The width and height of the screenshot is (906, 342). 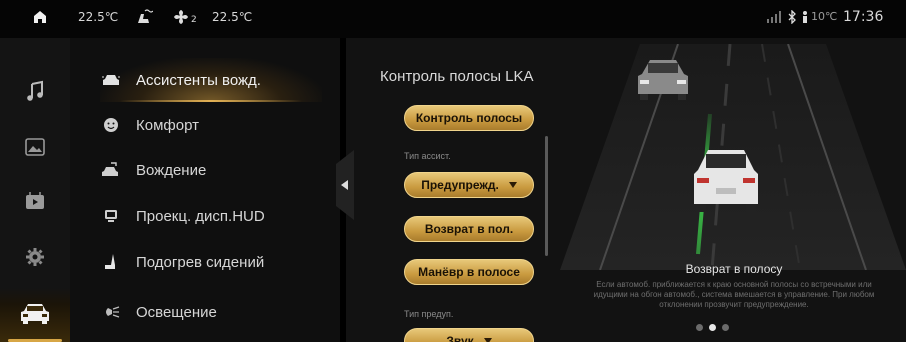 I want to click on gallery-icon, so click(x=35, y=147).